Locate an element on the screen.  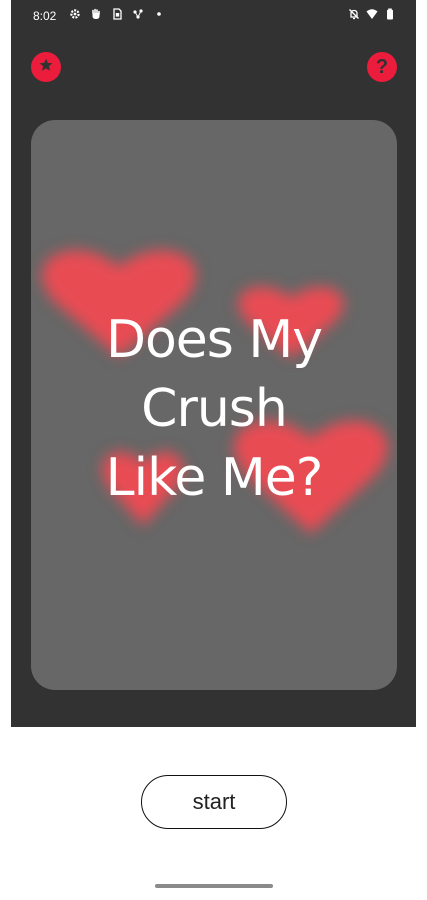
title-line: Crush is located at coordinates (214, 409).